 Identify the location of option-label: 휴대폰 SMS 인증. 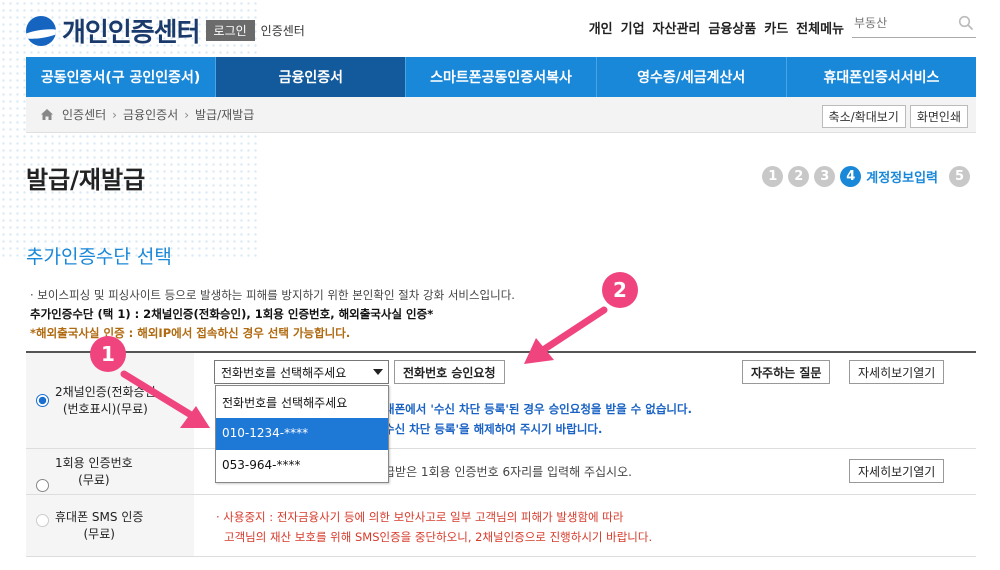
(99, 516).